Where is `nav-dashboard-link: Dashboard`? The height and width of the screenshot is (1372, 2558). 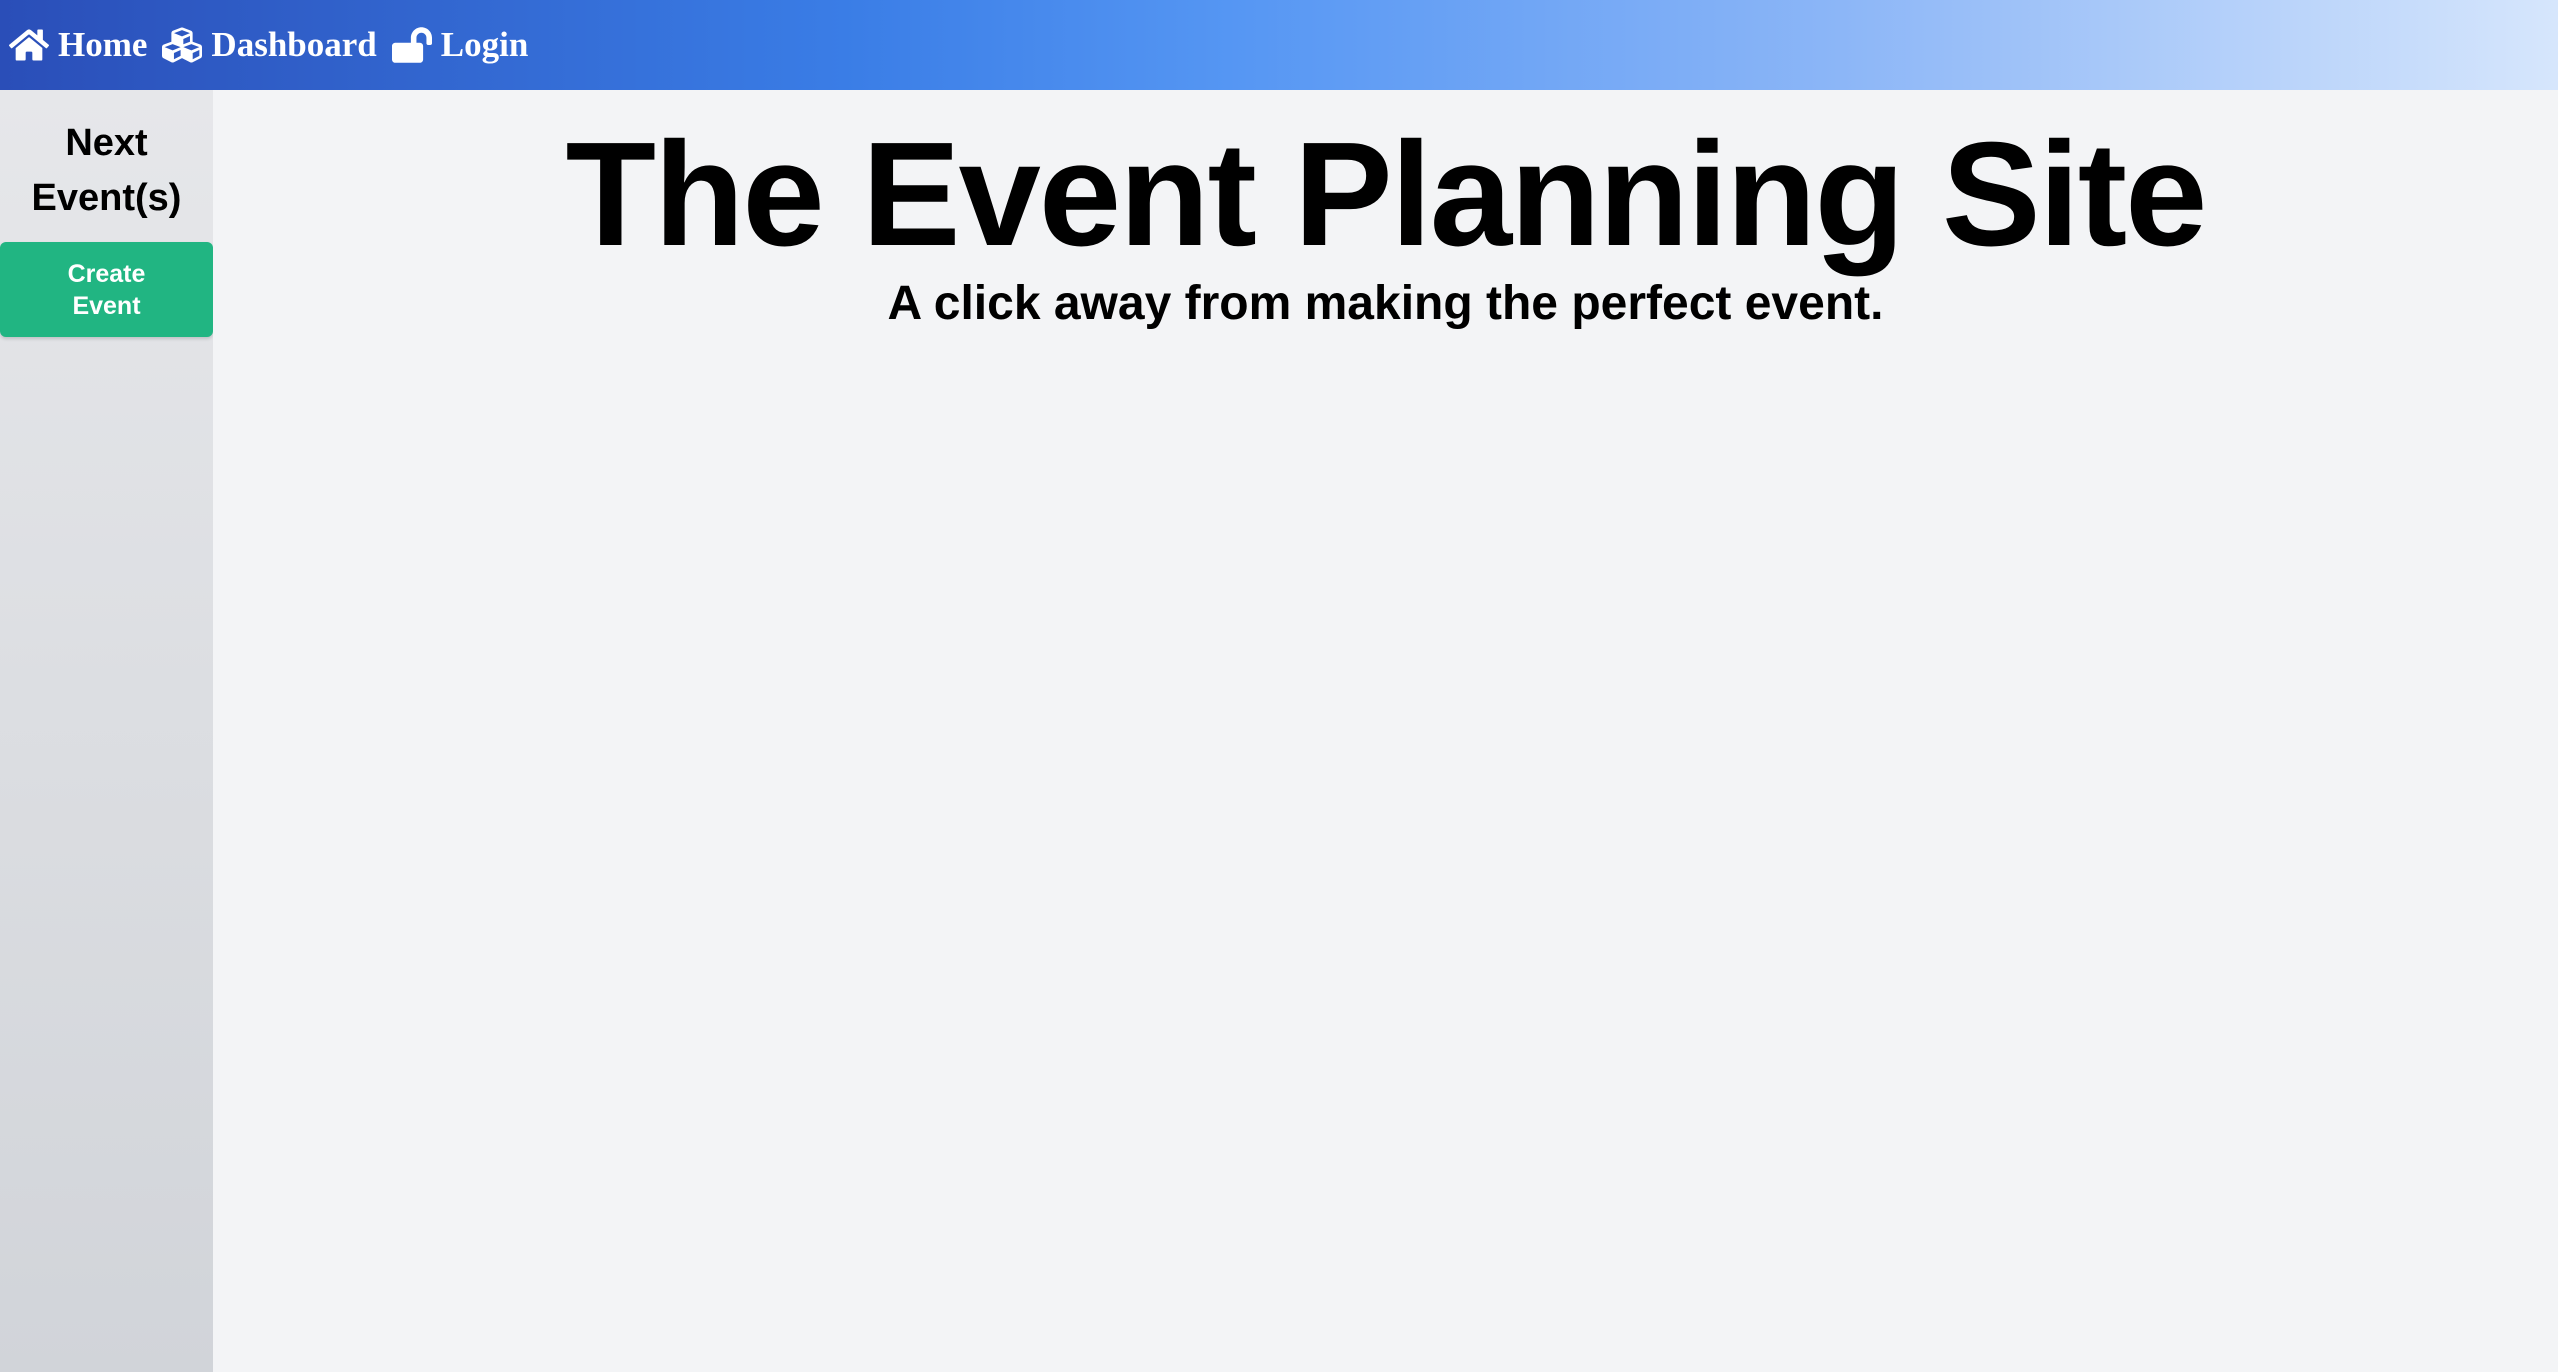 nav-dashboard-link: Dashboard is located at coordinates (269, 45).